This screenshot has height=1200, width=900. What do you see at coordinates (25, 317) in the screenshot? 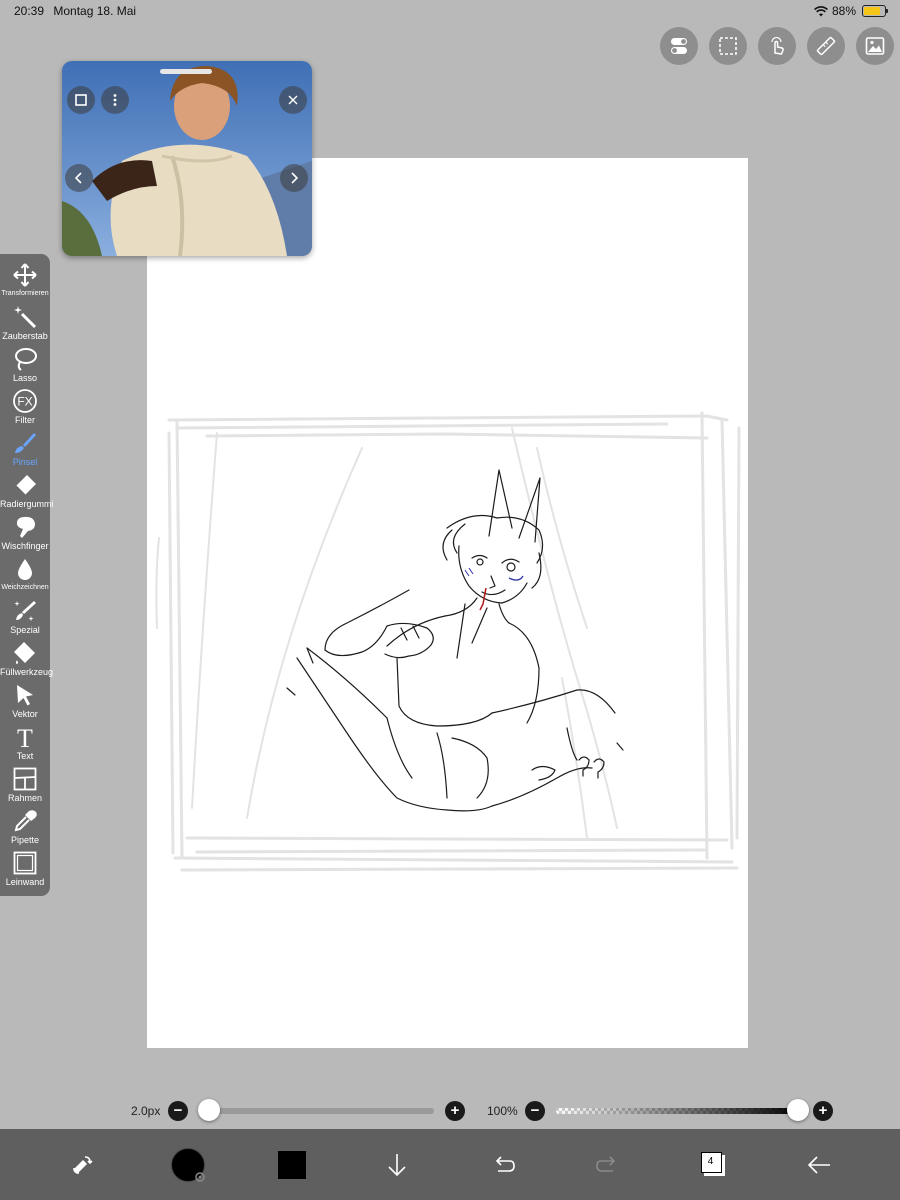
I see `magic-wand-icon` at bounding box center [25, 317].